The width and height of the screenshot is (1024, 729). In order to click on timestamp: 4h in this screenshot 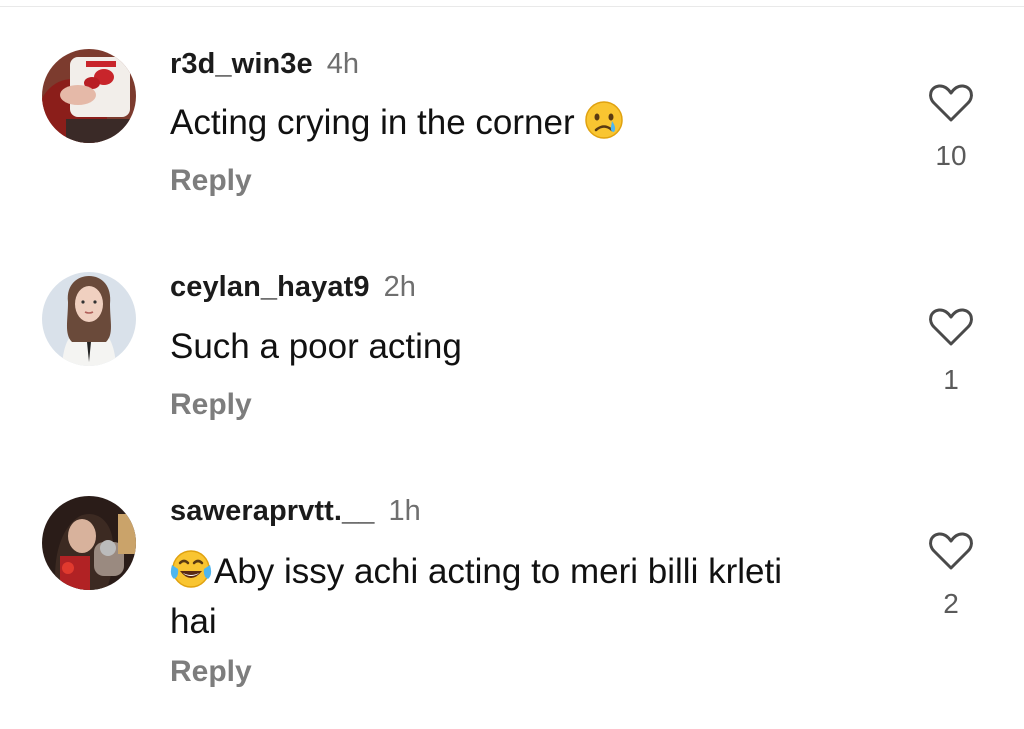, I will do `click(343, 64)`.